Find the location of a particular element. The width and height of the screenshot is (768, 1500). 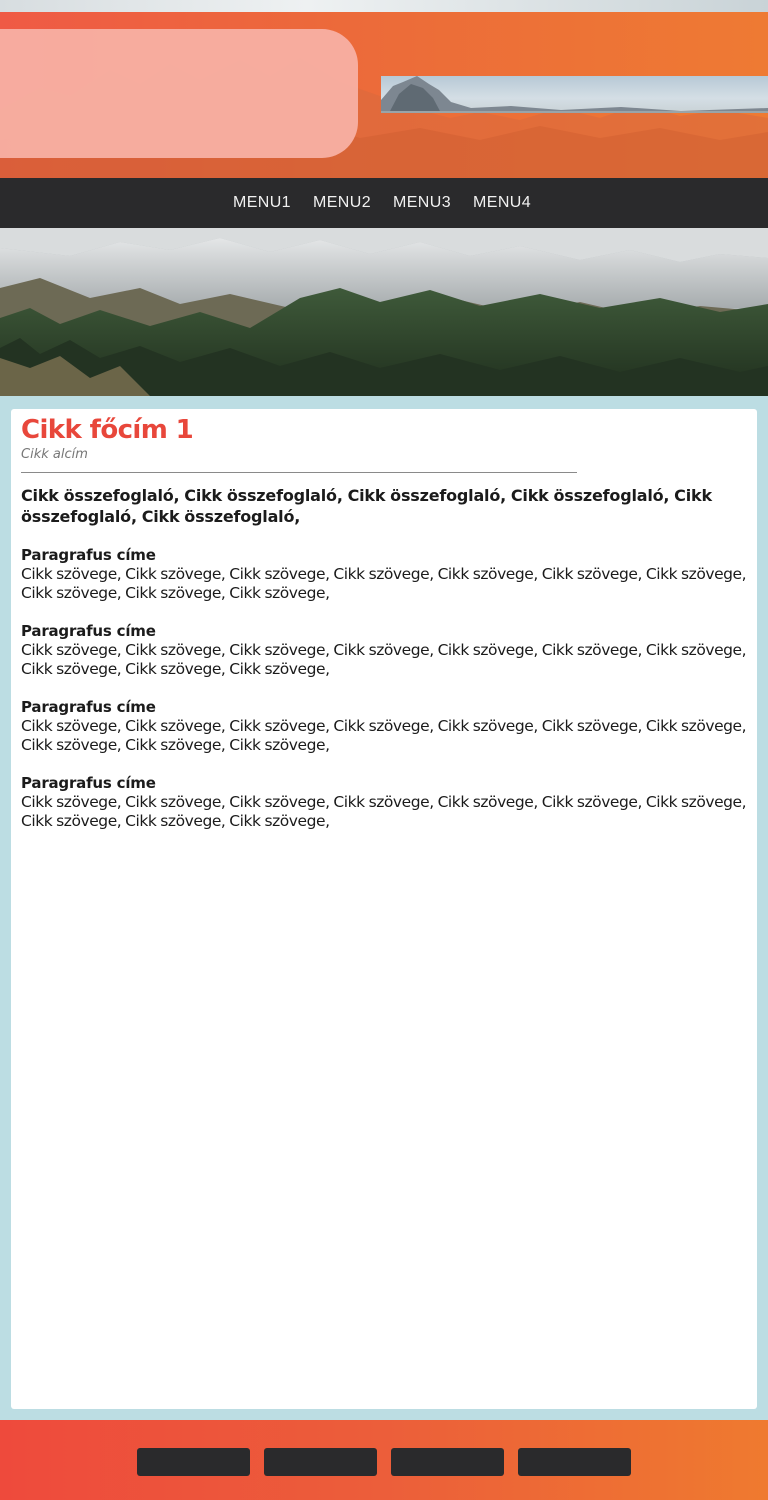

site-header is located at coordinates (384, 89).